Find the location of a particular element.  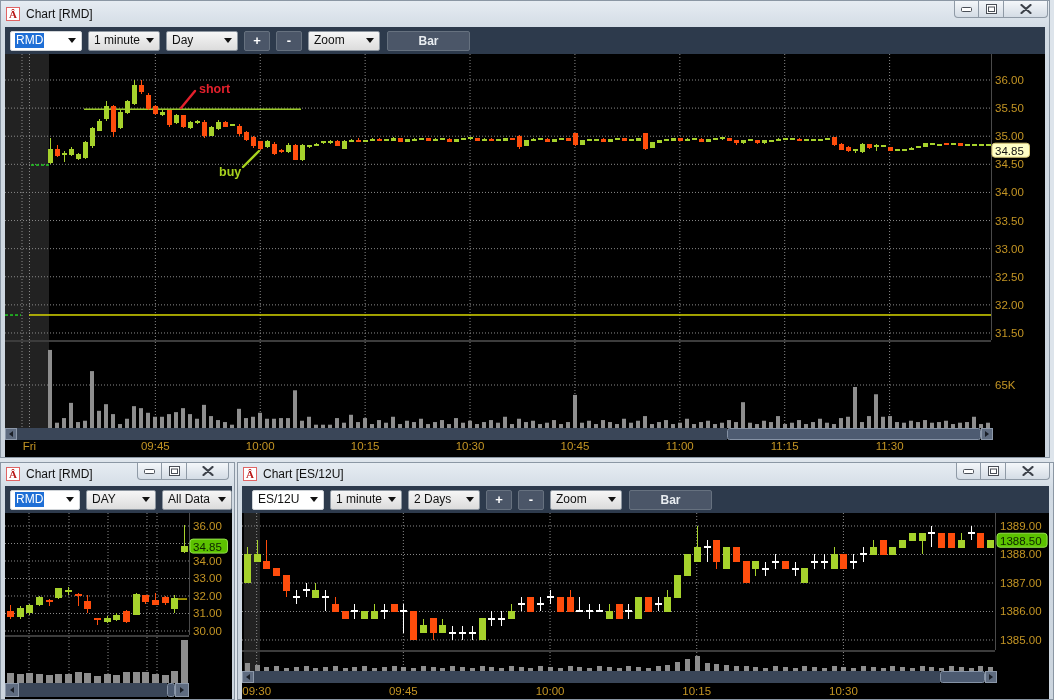

price-axis-label: 32.00 is located at coordinates (207, 596).